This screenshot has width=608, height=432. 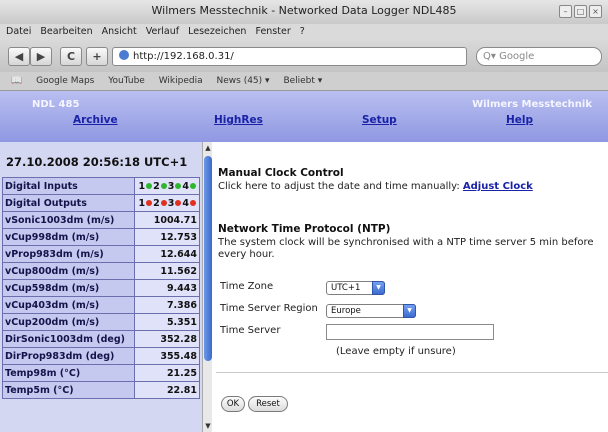 What do you see at coordinates (281, 173) in the screenshot?
I see `manual-clock-title: Manual Clock Control` at bounding box center [281, 173].